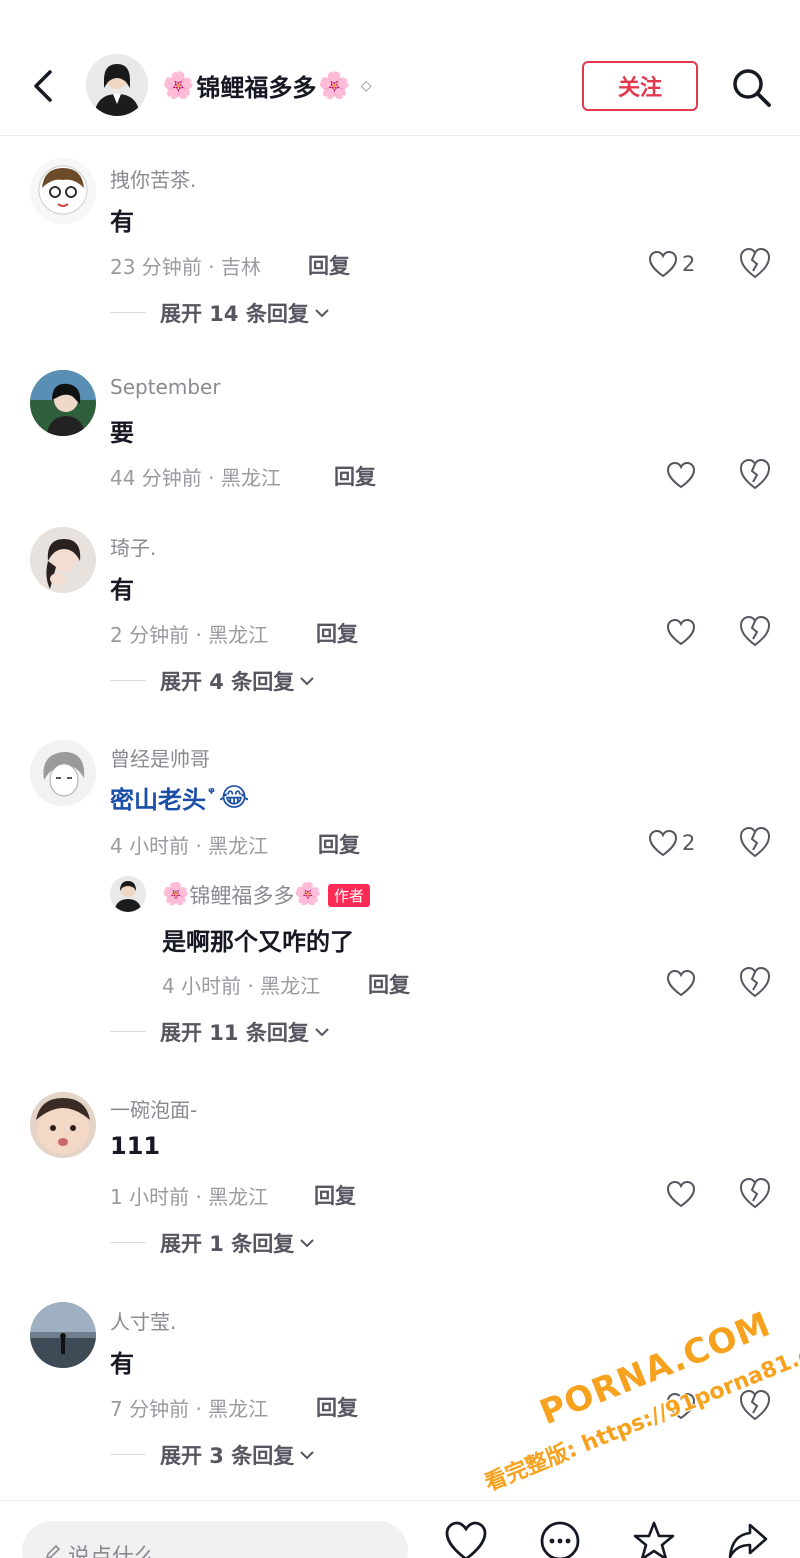 This screenshot has width=800, height=1558. I want to click on expand-label: 展开 1 条回复, so click(227, 1244).